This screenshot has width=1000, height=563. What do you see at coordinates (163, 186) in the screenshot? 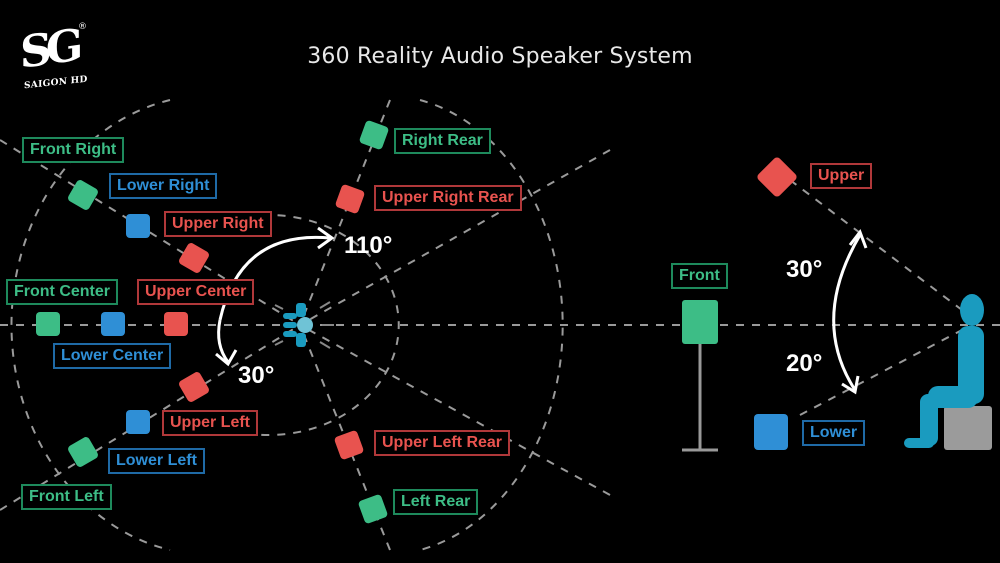
I see `label-lower-right: Lower Right` at bounding box center [163, 186].